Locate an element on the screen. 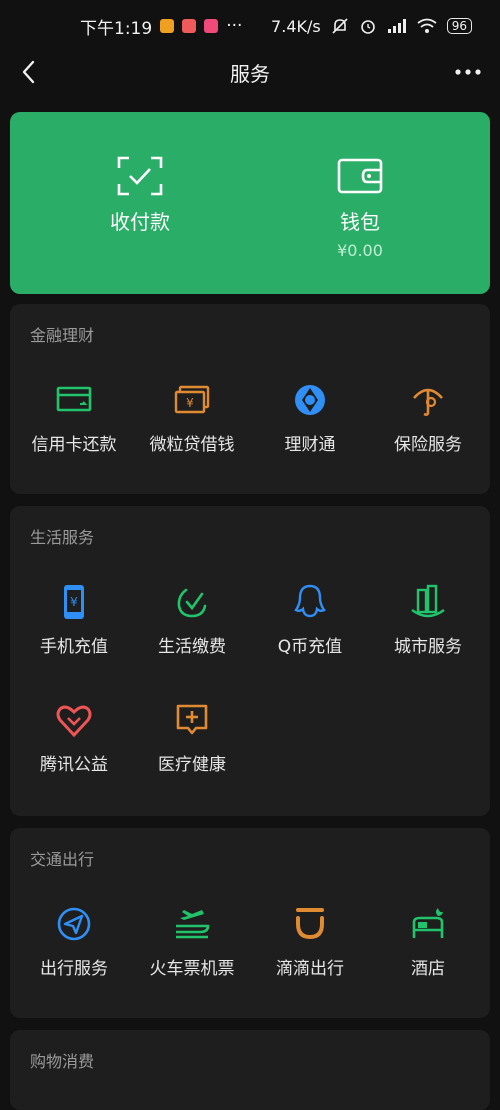 This screenshot has height=1110, width=500. wallet-icon is located at coordinates (360, 176).